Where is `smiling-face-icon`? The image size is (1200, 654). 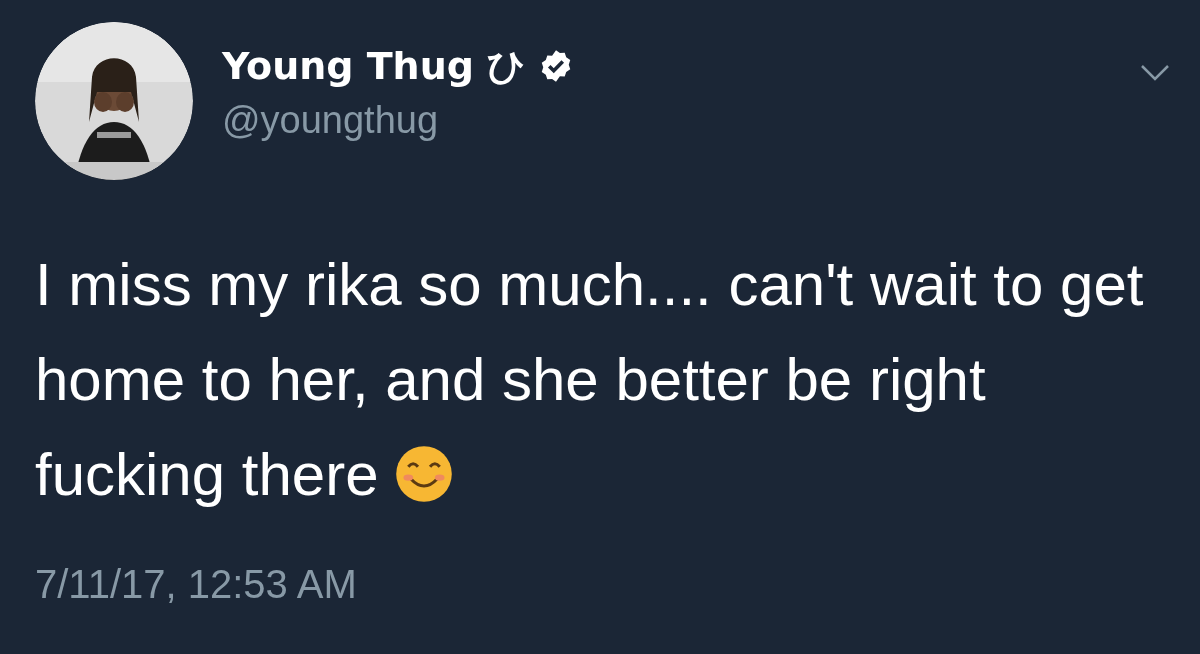
smiling-face-icon is located at coordinates (424, 474).